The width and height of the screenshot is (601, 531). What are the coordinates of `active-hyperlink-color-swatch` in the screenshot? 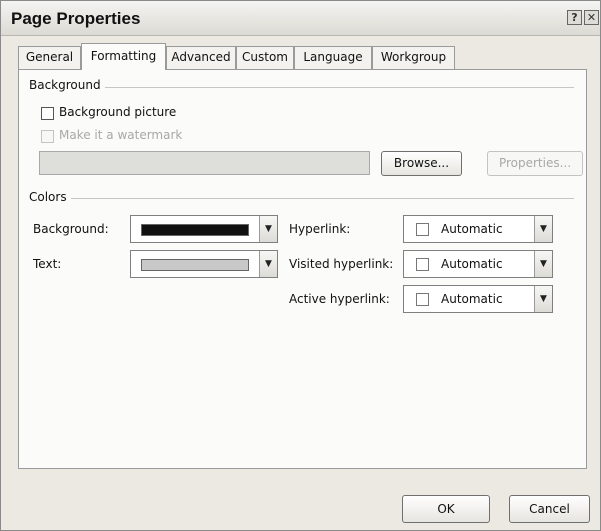 It's located at (422, 299).